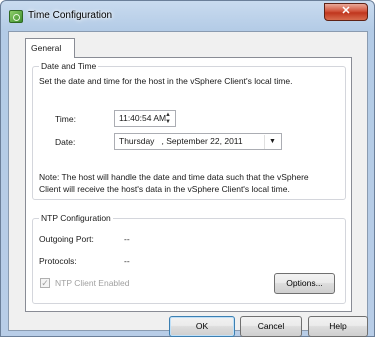  I want to click on date-label: Date:, so click(65, 142).